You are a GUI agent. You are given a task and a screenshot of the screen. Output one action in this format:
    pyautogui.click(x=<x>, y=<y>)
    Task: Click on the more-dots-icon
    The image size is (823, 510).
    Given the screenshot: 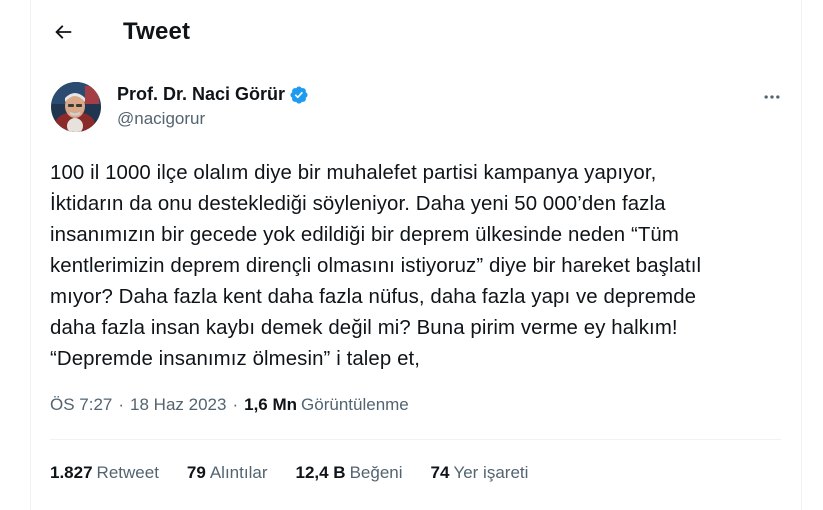 What is the action you would take?
    pyautogui.click(x=772, y=97)
    